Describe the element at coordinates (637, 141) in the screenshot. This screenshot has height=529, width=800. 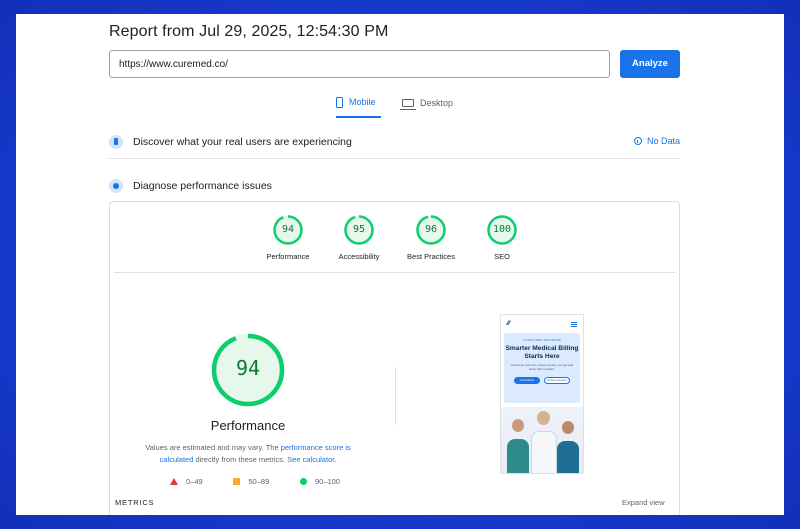
I see `info-icon` at that location.